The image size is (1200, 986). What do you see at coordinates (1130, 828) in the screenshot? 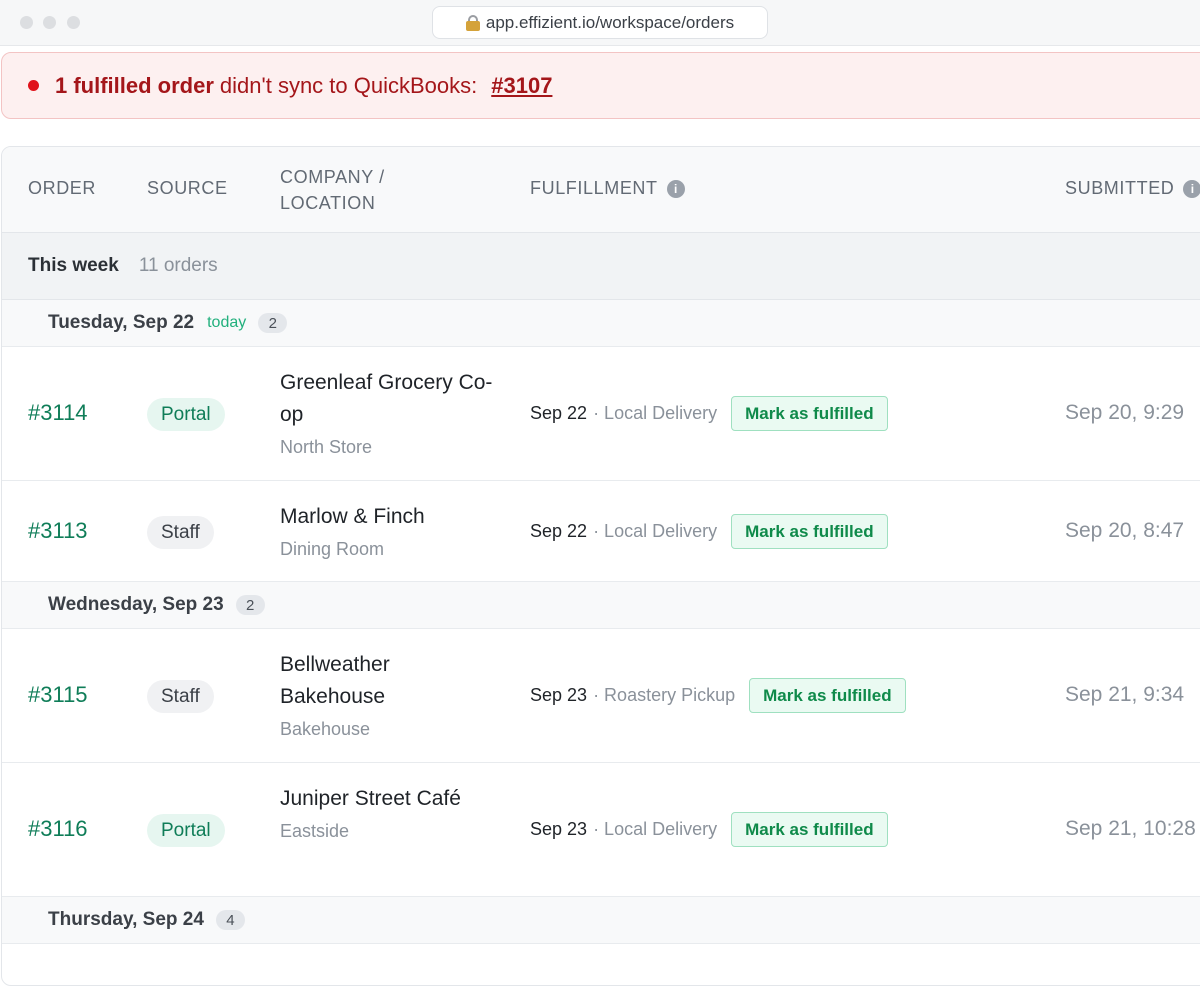
I see `submitted-time: Sep 21, 10:28` at bounding box center [1130, 828].